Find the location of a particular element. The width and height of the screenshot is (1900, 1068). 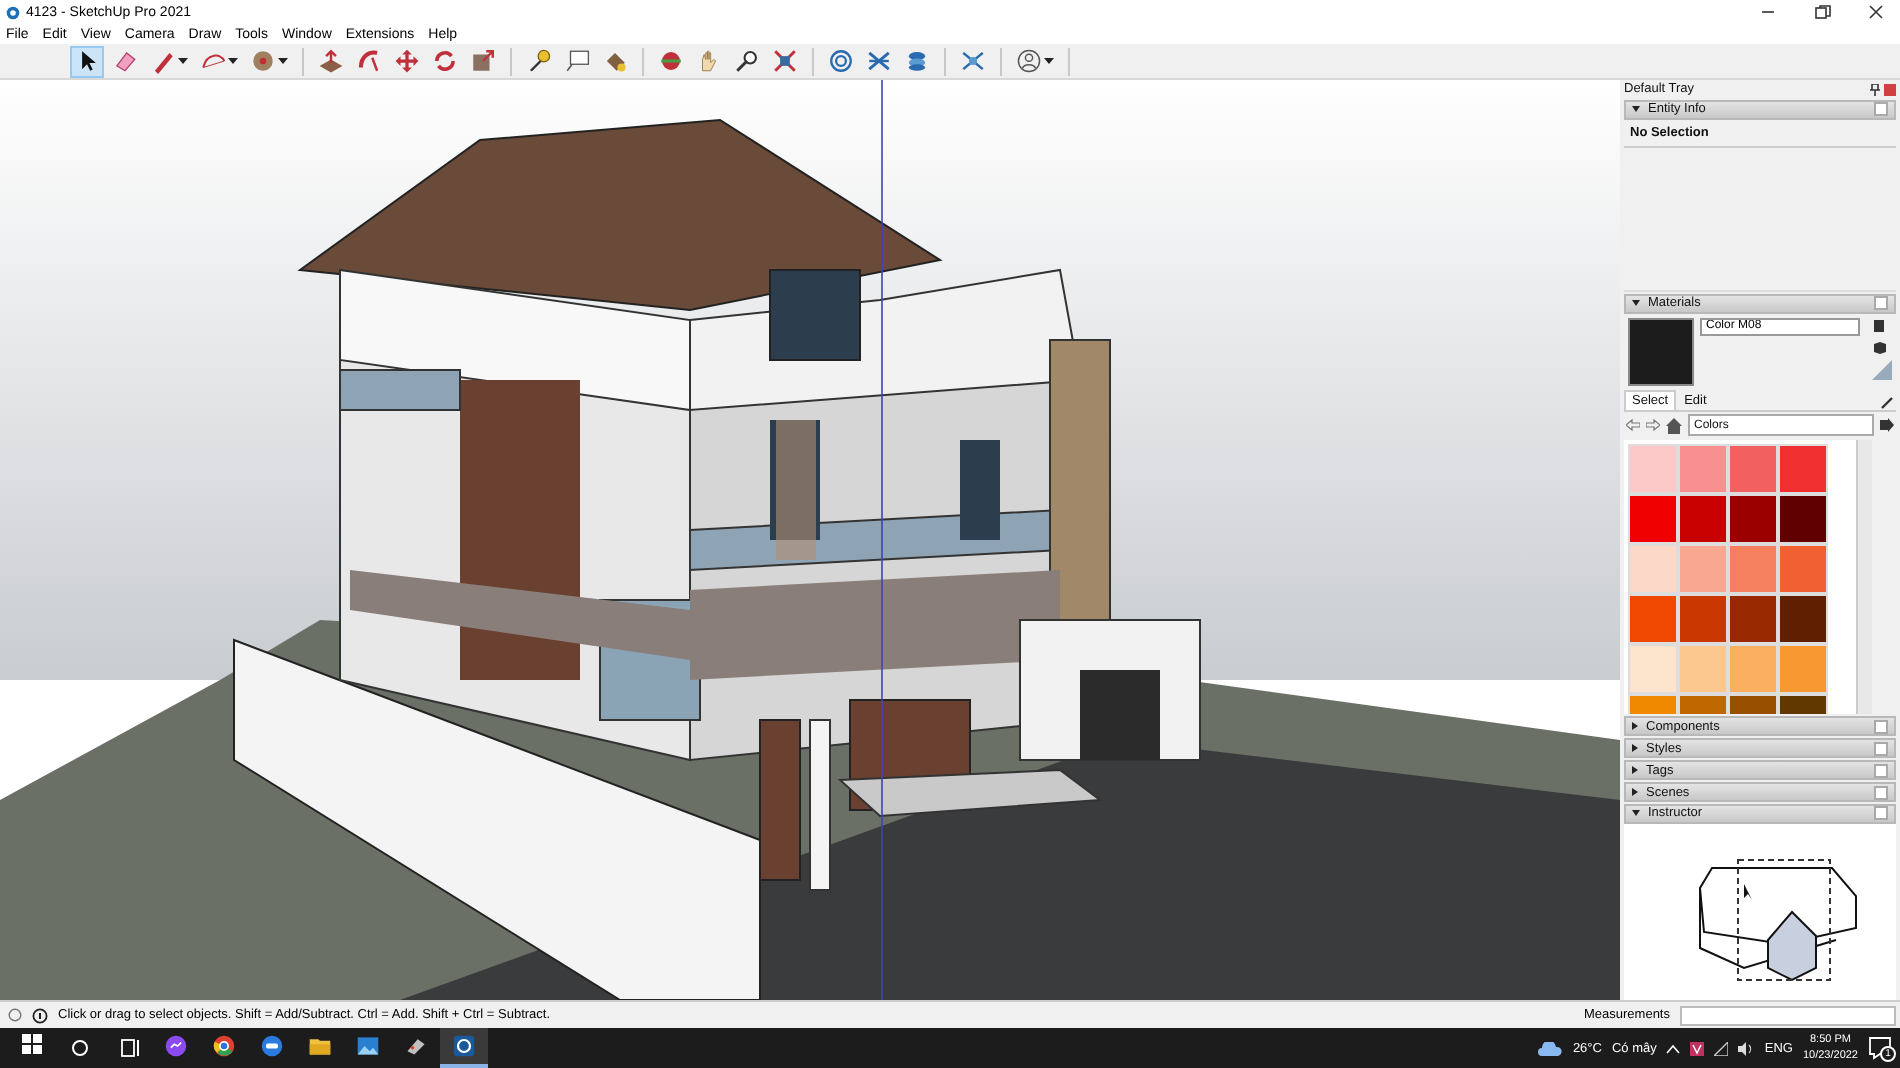

forward-icon is located at coordinates (1653, 425).